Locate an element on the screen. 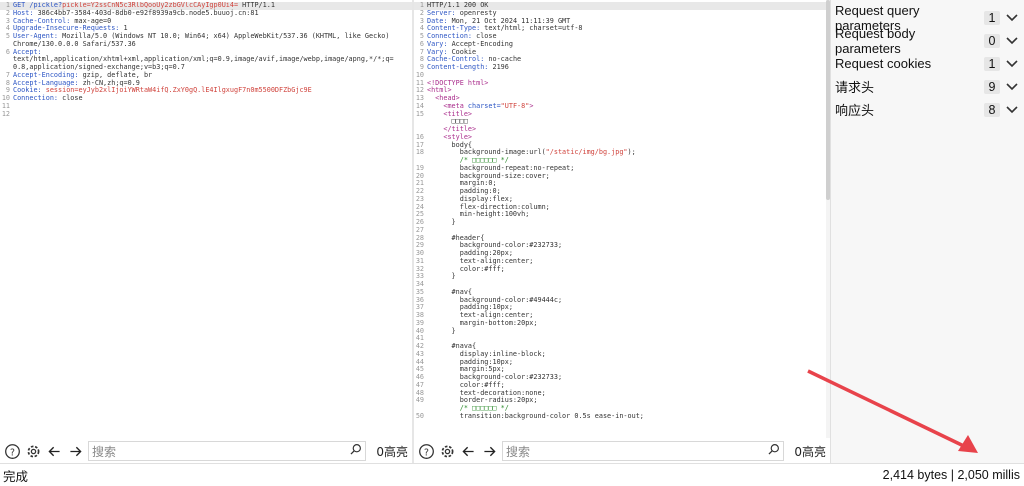 The image size is (1024, 486). inspector-row-count: 9 is located at coordinates (992, 86).